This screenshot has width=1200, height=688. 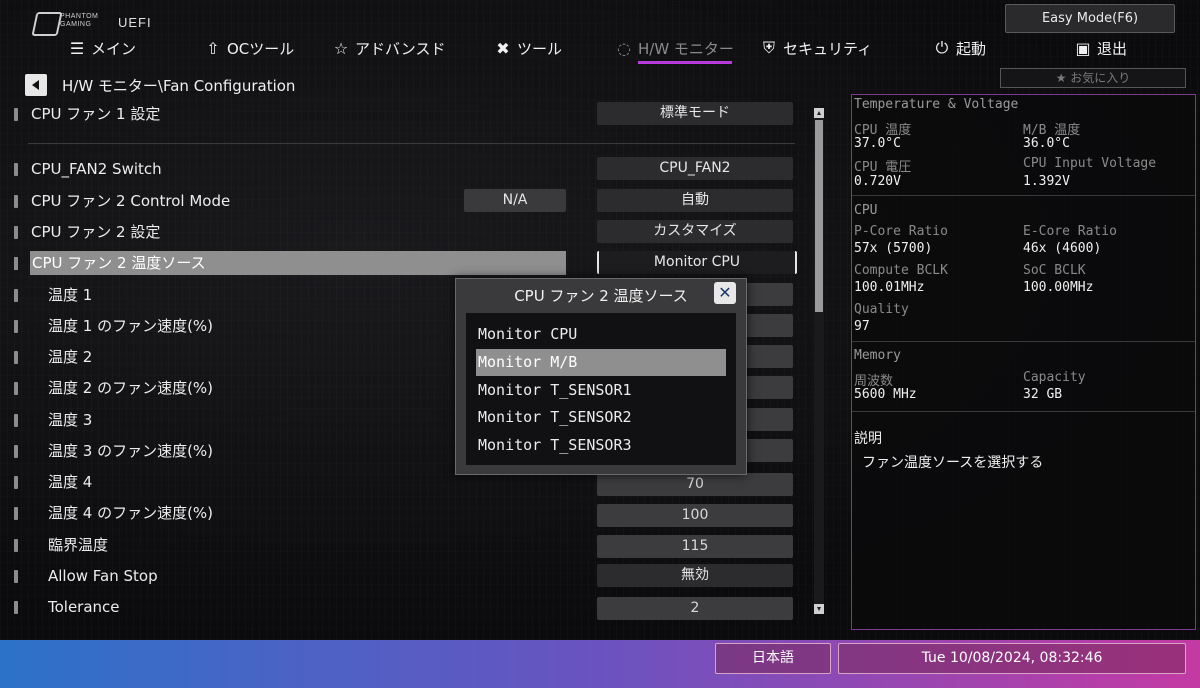 I want to click on option-monitor-mb: Monitor M/B, so click(x=601, y=362).